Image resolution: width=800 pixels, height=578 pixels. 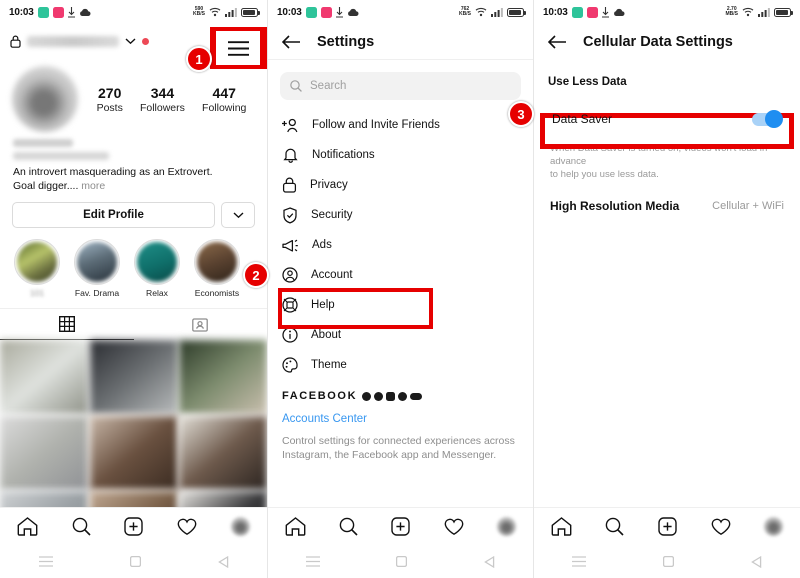 I want to click on settings-item-follow-invite: Follow and Invite Friends, so click(x=400, y=125).